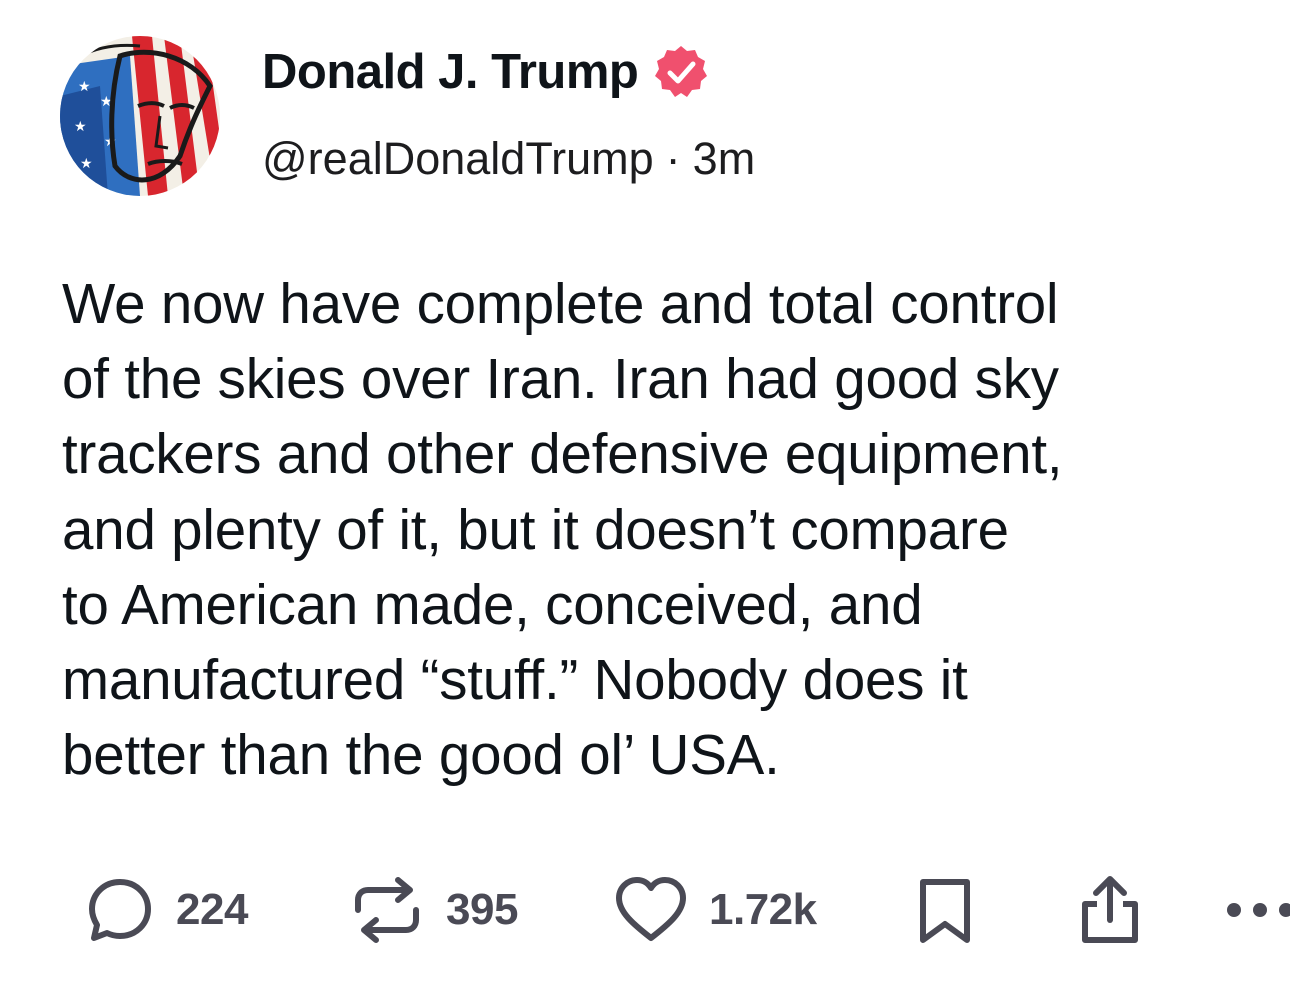 The image size is (1290, 1002). Describe the element at coordinates (651, 909) in the screenshot. I see `heart-icon` at that location.